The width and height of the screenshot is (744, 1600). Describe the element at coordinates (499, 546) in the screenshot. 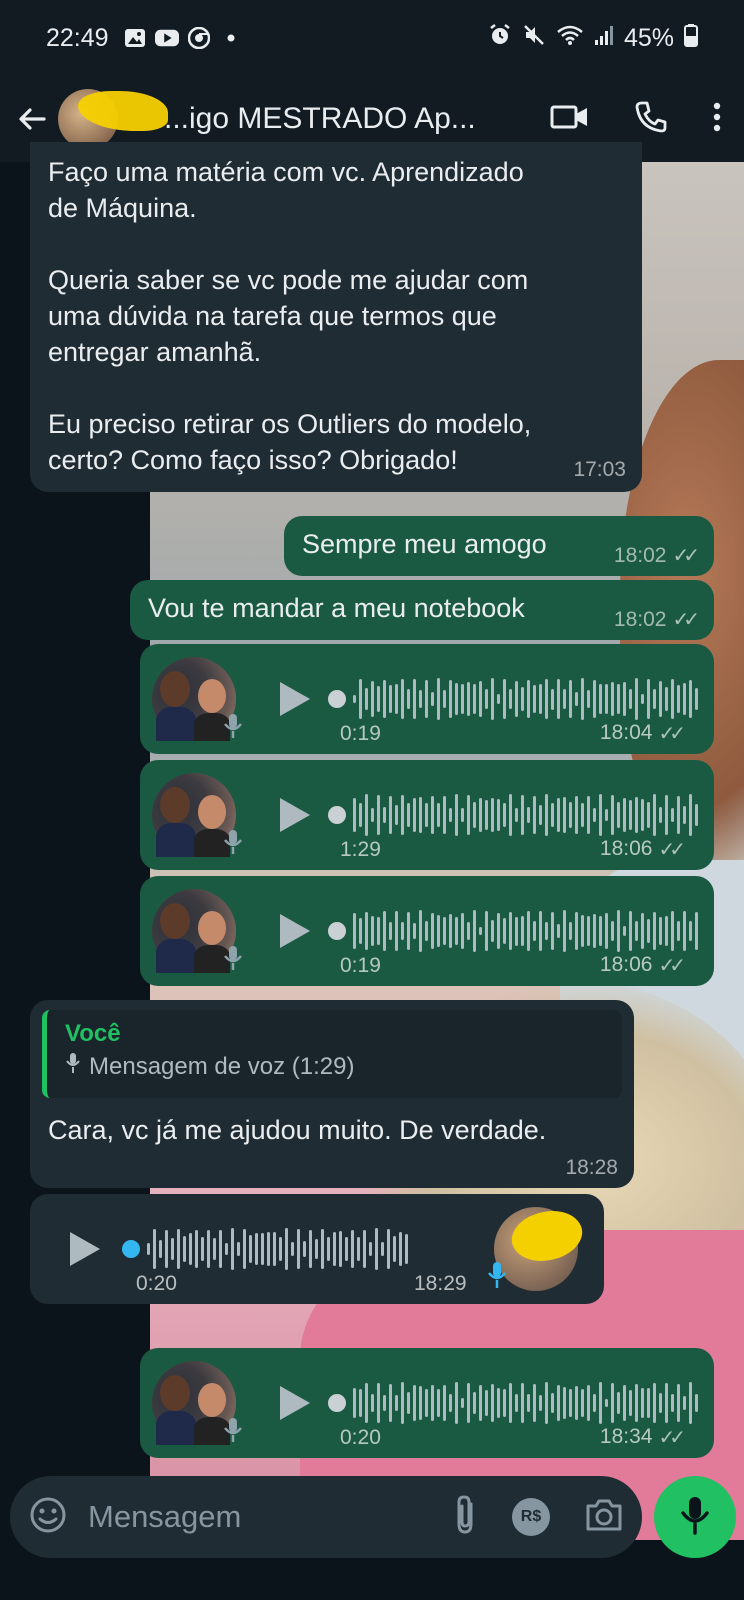

I see `message-bubble-outgoing: Sempre meu amogo 18:02 ✓✓` at that location.